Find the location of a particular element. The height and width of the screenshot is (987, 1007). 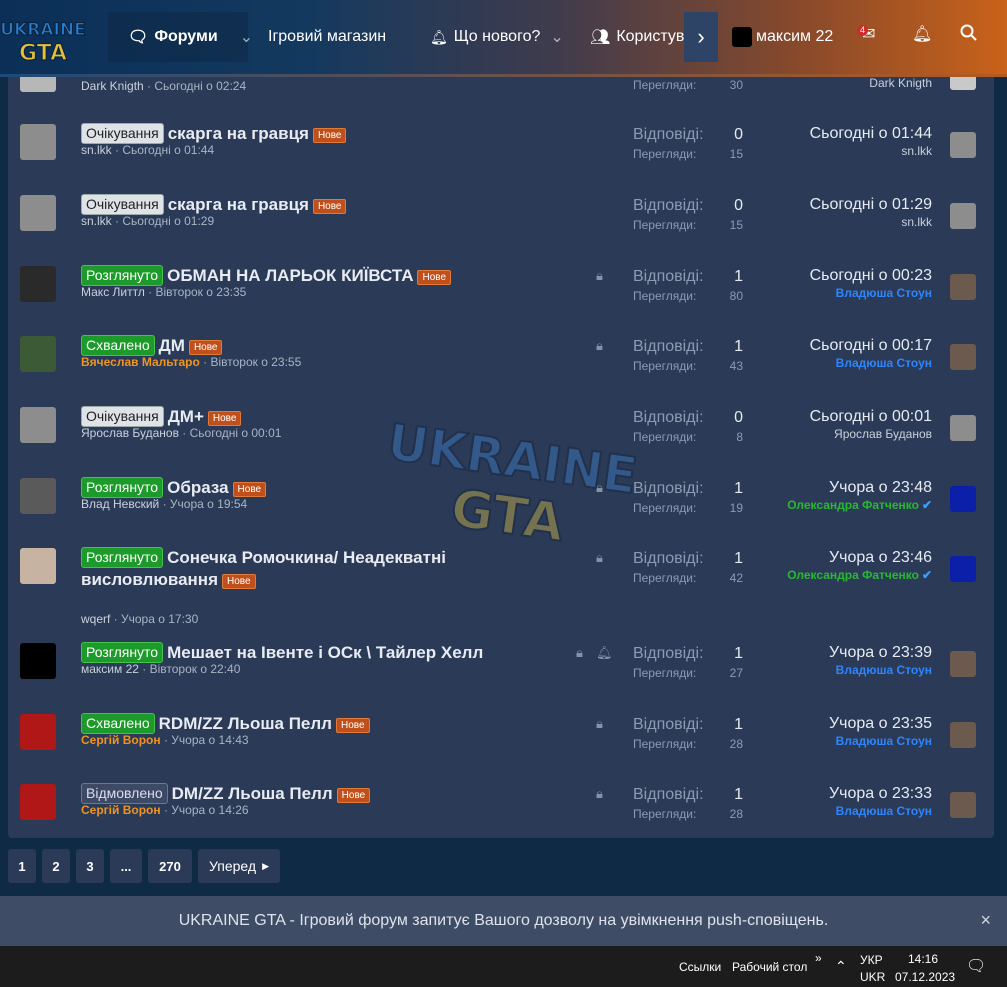

nav-account: максим 22 is located at coordinates (782, 37).